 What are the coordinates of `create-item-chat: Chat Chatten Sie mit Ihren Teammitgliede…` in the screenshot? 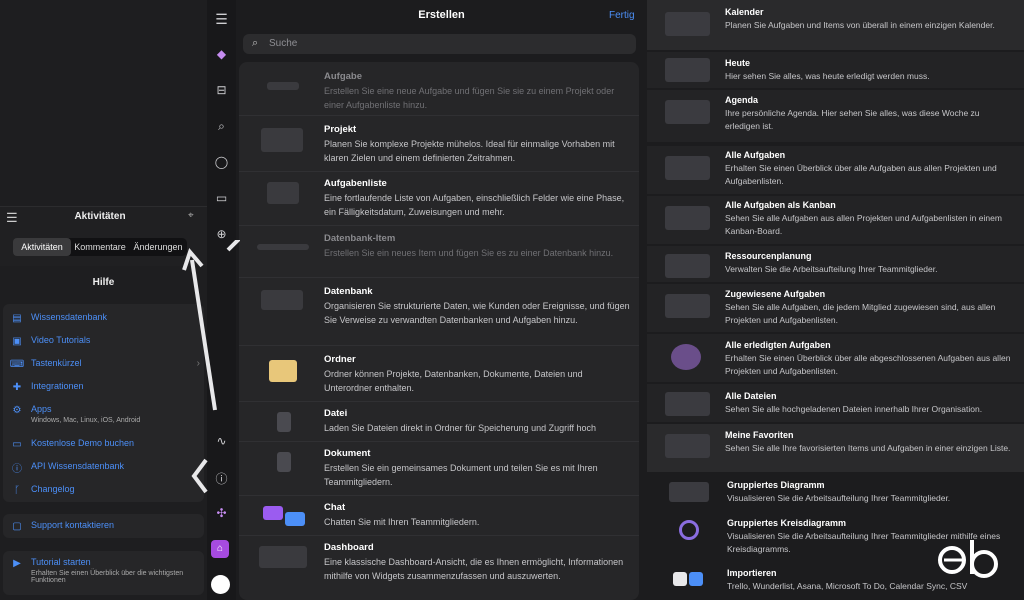 It's located at (439, 516).